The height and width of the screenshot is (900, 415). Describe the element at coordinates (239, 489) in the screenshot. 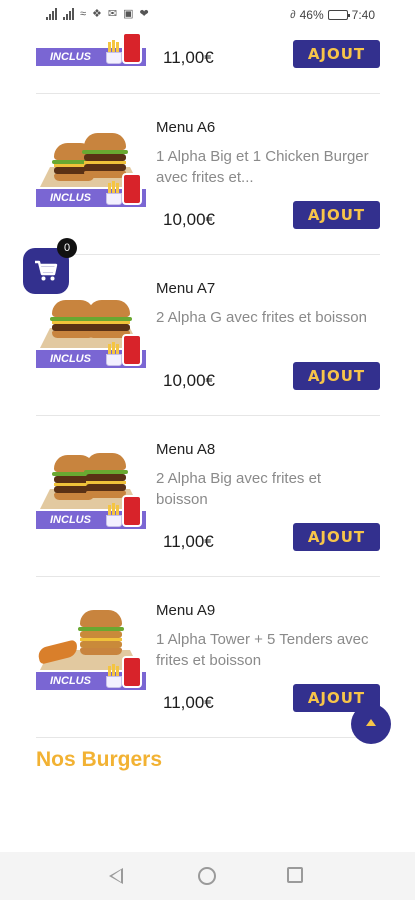

I see `item-description: 2 Alpha Big avec frites et boisson` at that location.